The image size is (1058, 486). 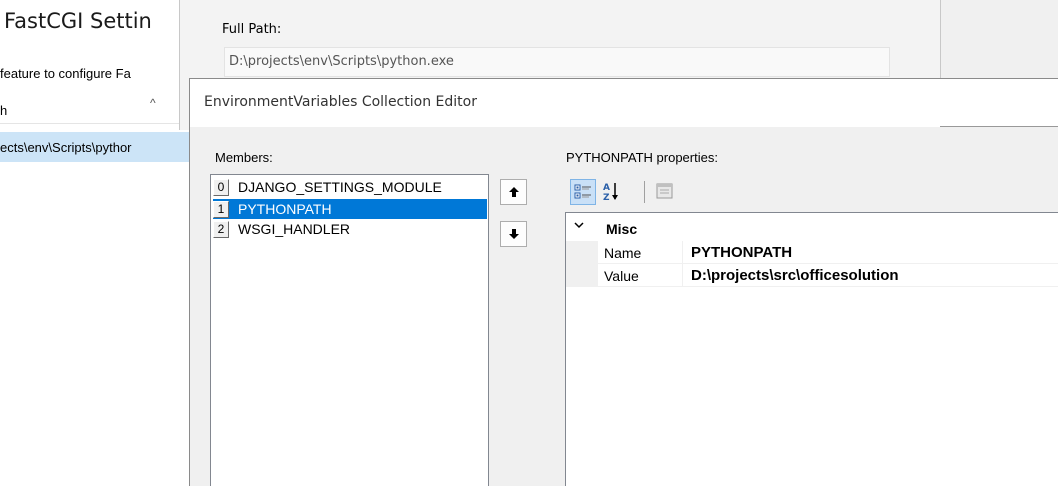 I want to click on categorized-icon, so click(x=582, y=191).